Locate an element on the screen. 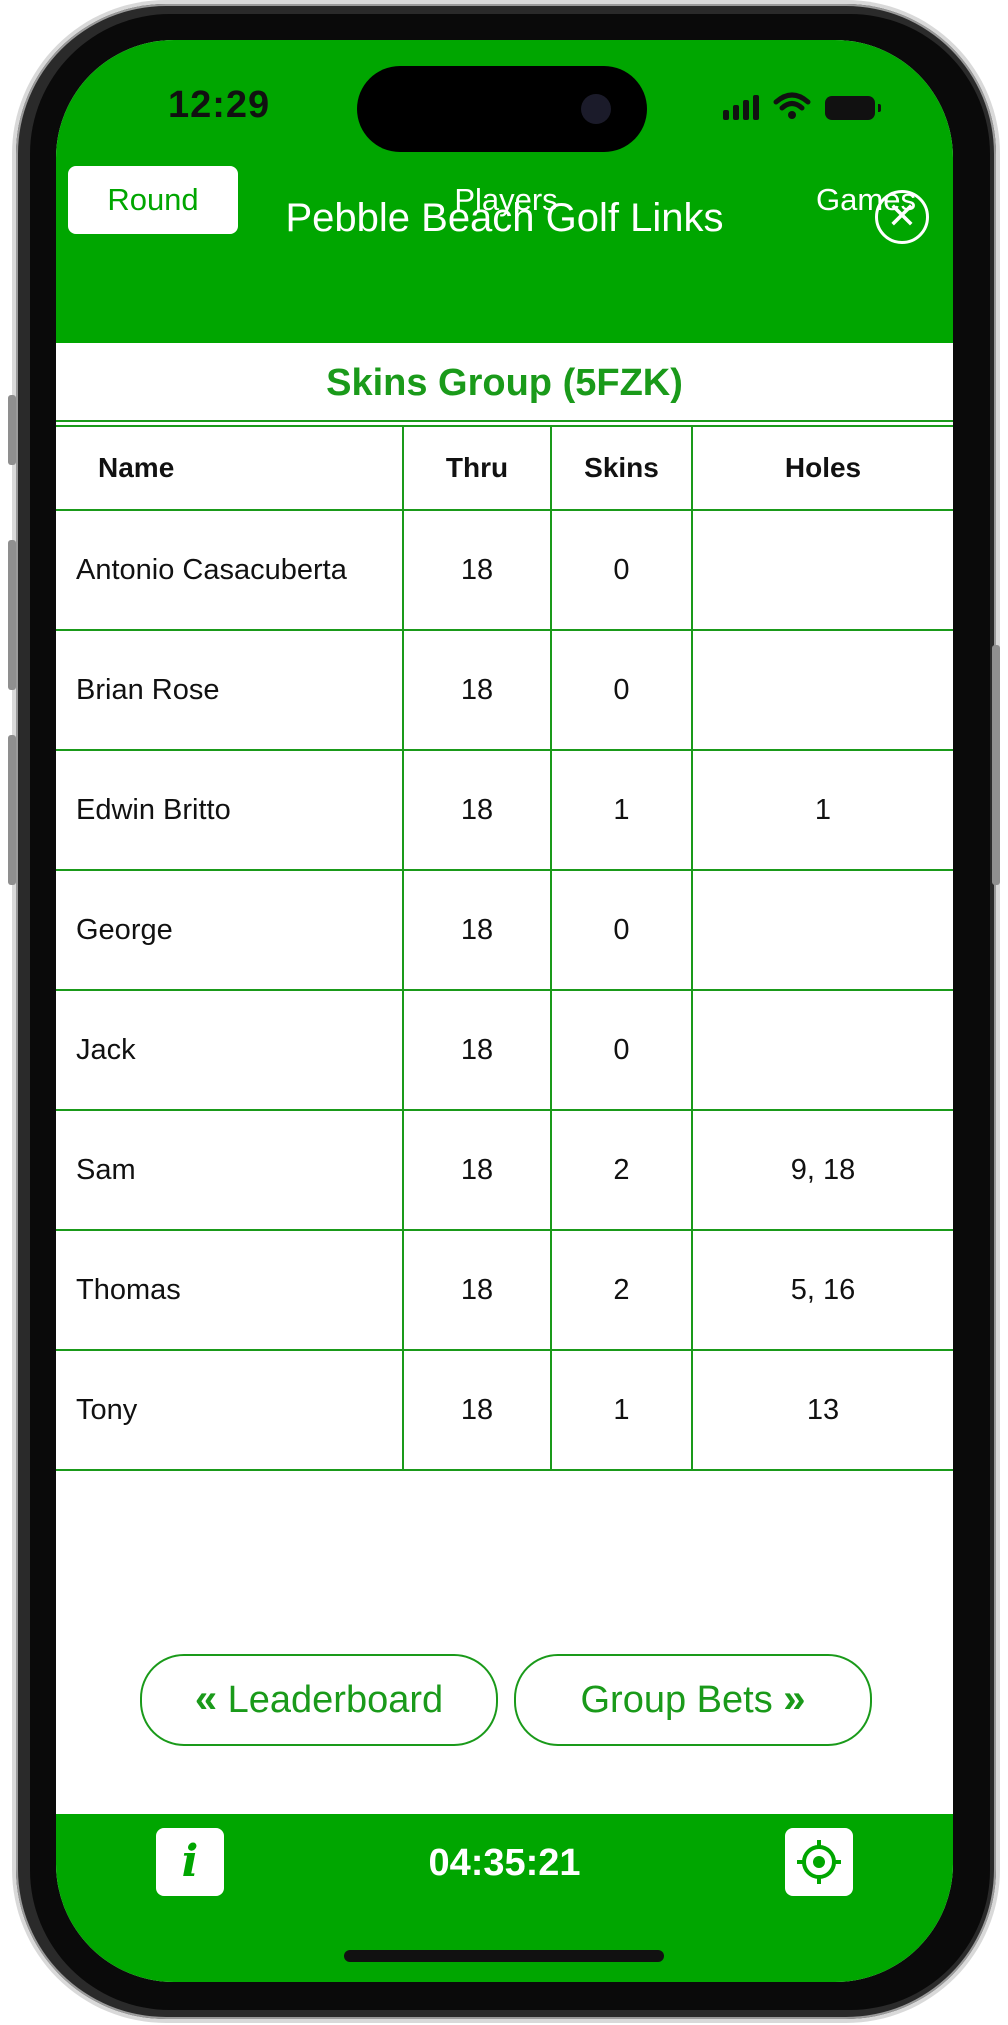 The image size is (1008, 2025). status-time: 12:29 is located at coordinates (219, 105).